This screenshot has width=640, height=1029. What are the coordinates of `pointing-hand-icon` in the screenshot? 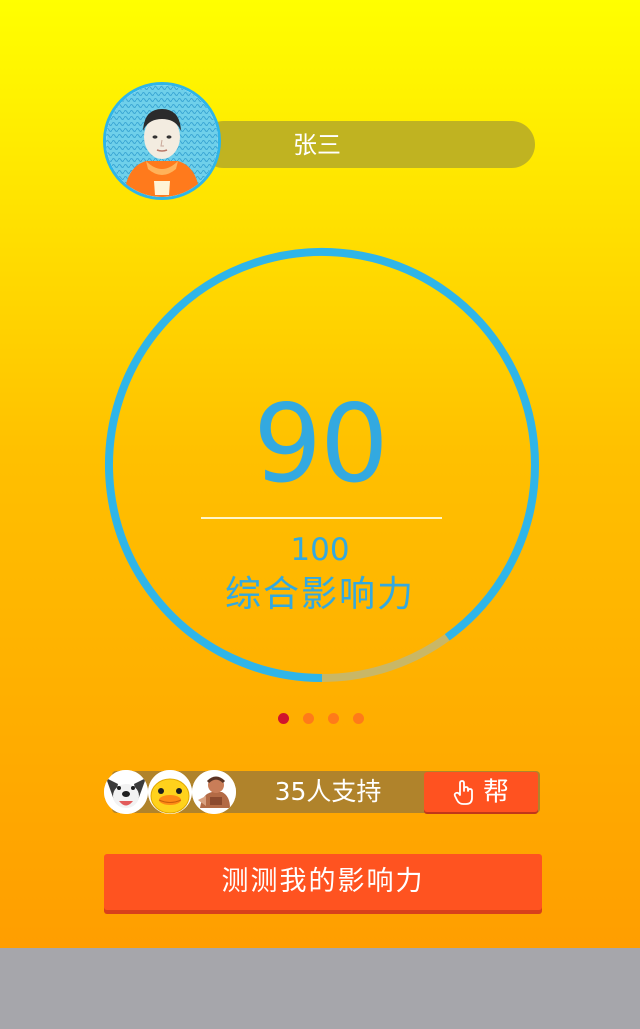 It's located at (463, 792).